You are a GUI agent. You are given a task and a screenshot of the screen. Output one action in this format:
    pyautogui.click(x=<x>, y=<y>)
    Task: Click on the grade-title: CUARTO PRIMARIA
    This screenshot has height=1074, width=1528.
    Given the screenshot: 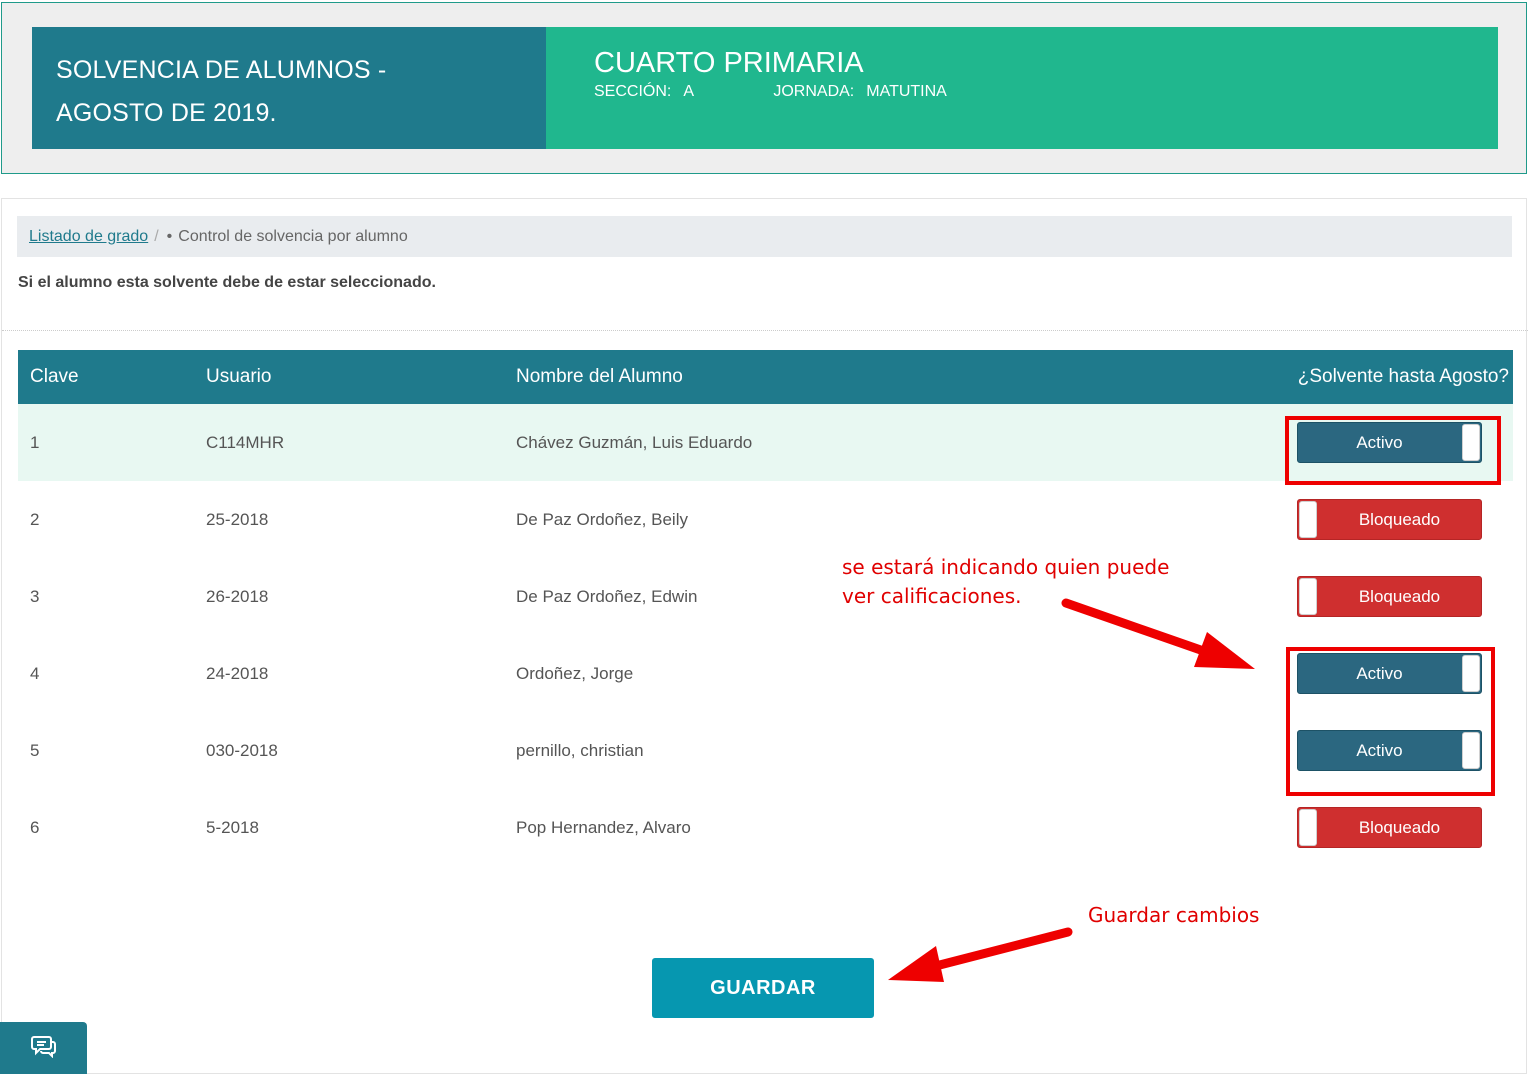 What is the action you would take?
    pyautogui.click(x=729, y=63)
    